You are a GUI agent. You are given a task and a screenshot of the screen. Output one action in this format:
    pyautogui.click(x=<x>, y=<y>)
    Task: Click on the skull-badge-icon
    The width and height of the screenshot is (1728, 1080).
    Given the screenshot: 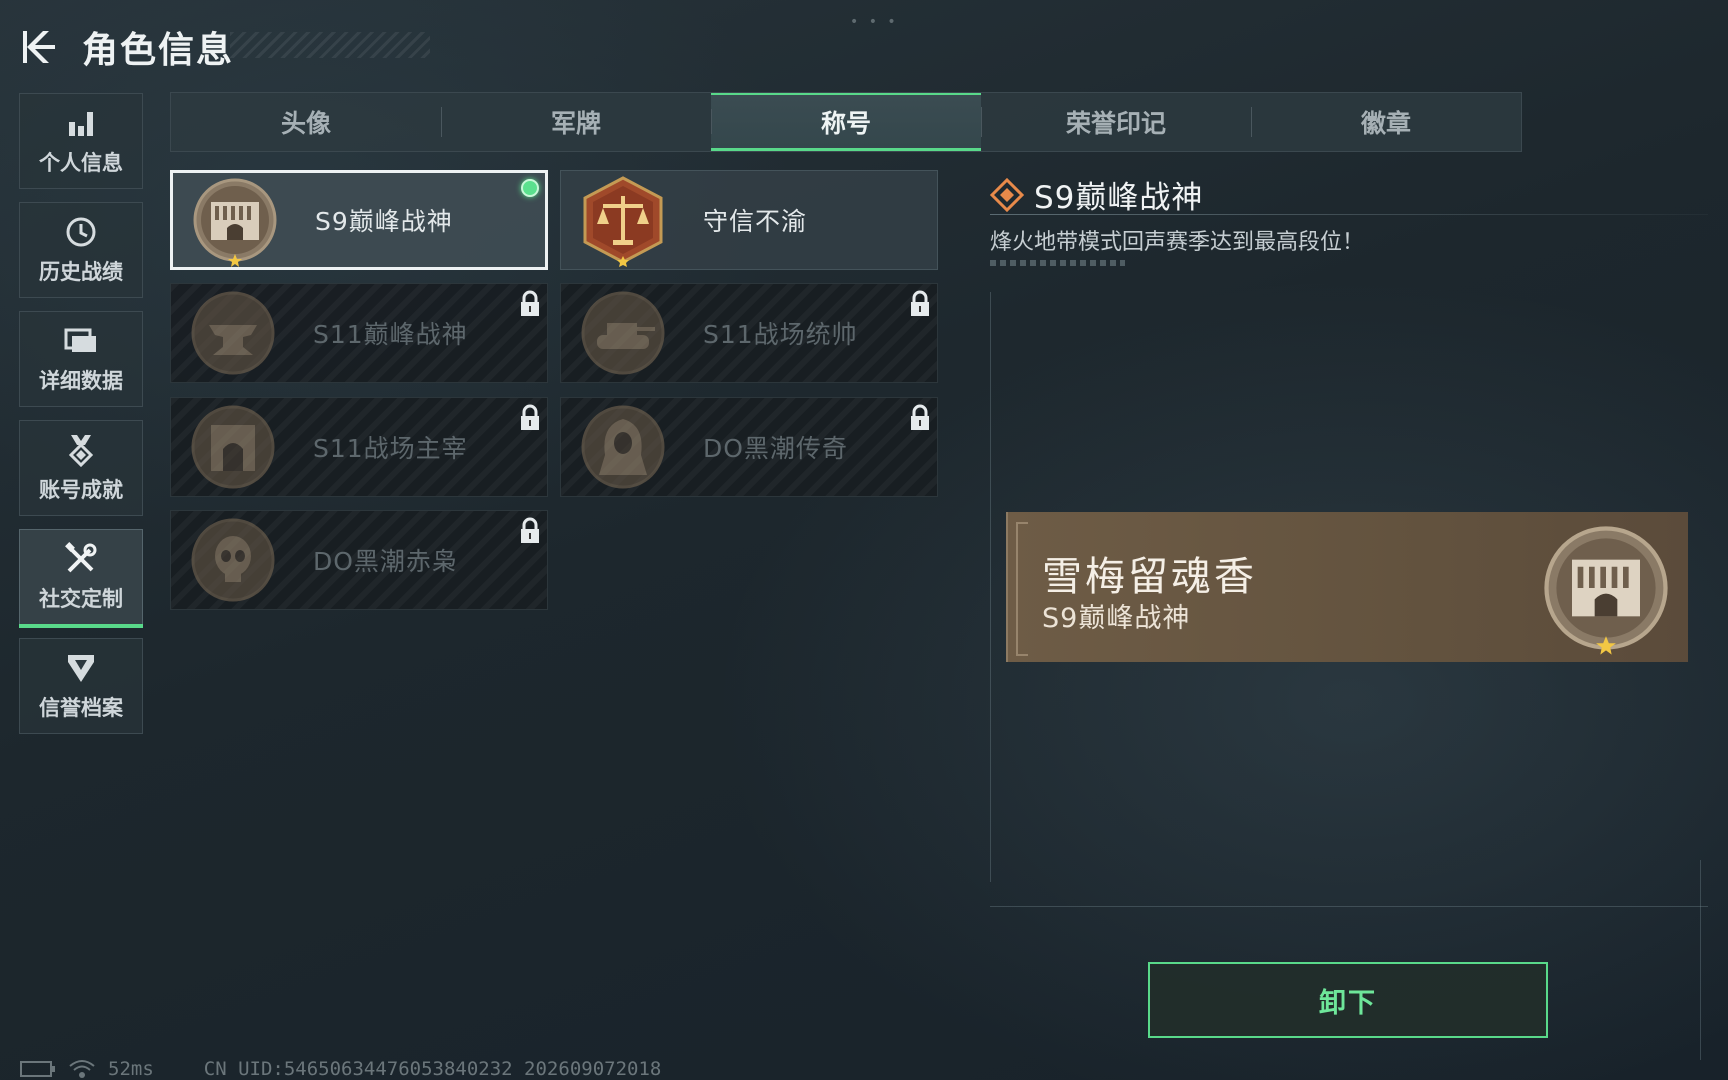 What is the action you would take?
    pyautogui.click(x=233, y=560)
    